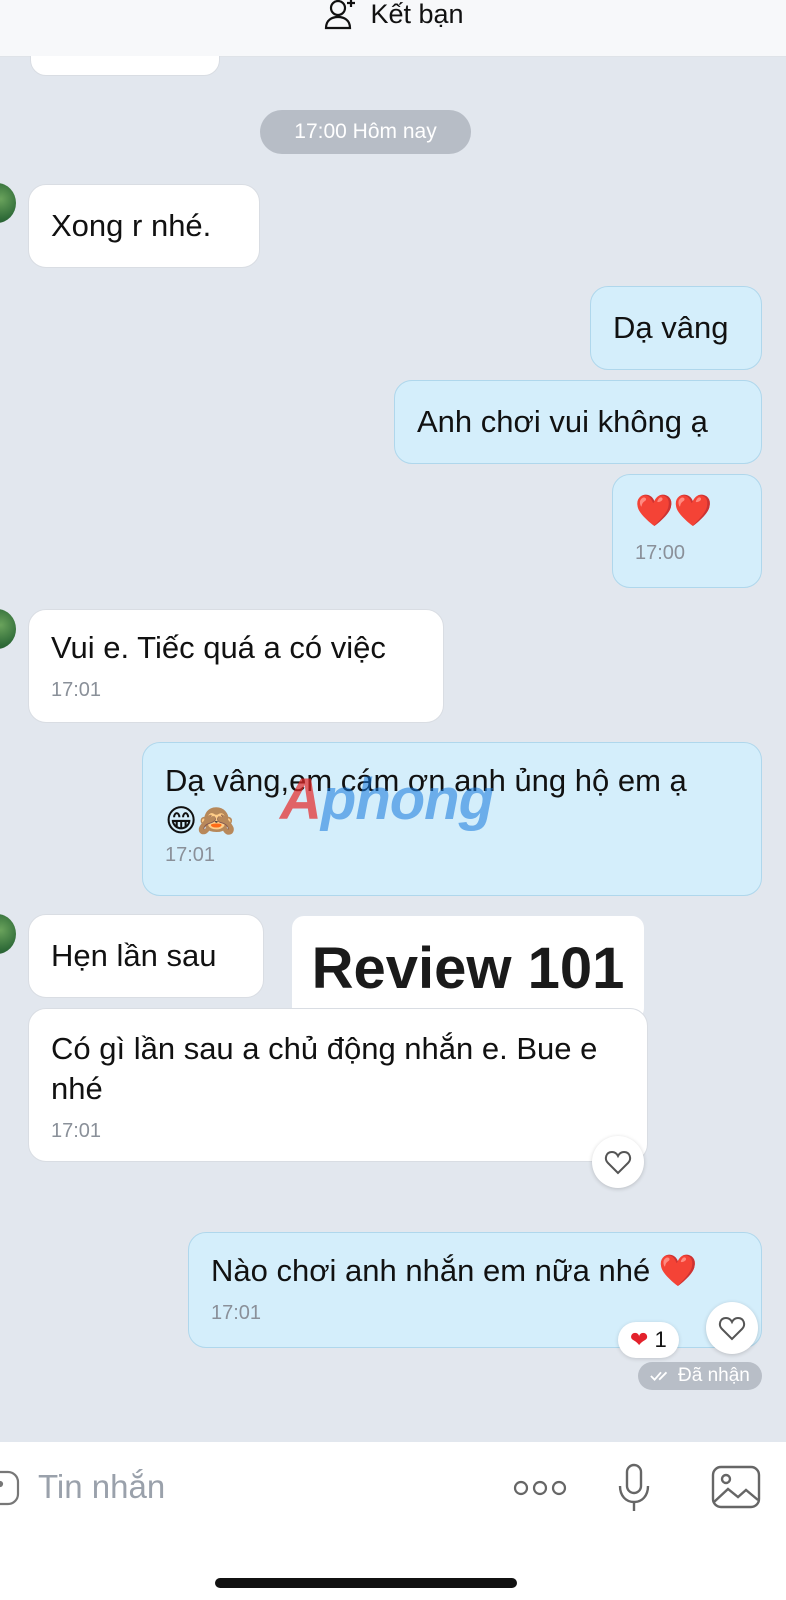  I want to click on message-composer: Tin nhắn, so click(393, 1521).